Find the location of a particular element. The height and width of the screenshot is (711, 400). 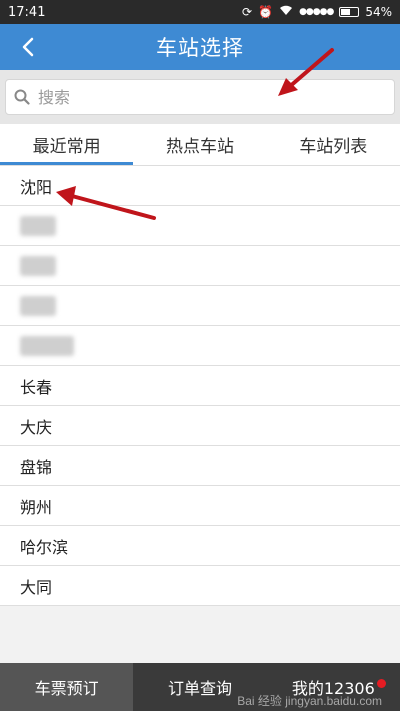

station-name: 朔州 is located at coordinates (36, 507).